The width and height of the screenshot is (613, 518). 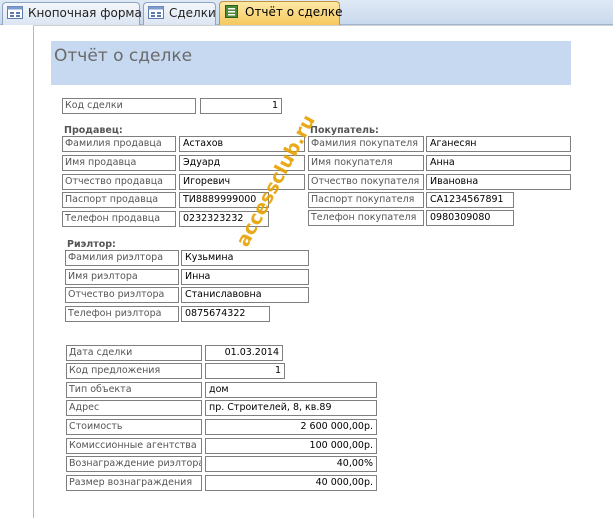 What do you see at coordinates (122, 314) in the screenshot?
I see `realtor-phone-label: Телефон риэлтора` at bounding box center [122, 314].